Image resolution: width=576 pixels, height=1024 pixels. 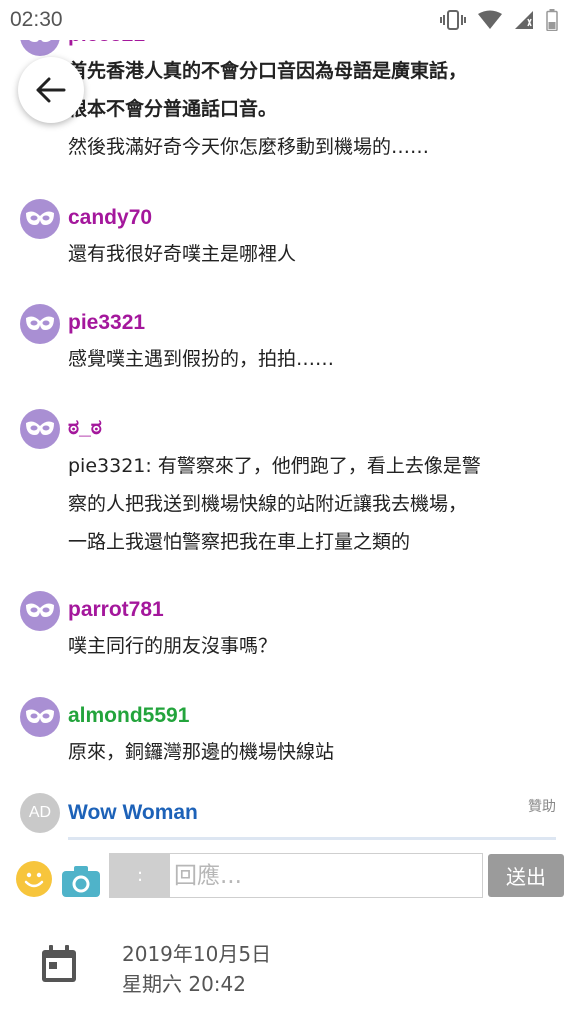 What do you see at coordinates (106, 323) in the screenshot?
I see `response-username: pie3321` at bounding box center [106, 323].